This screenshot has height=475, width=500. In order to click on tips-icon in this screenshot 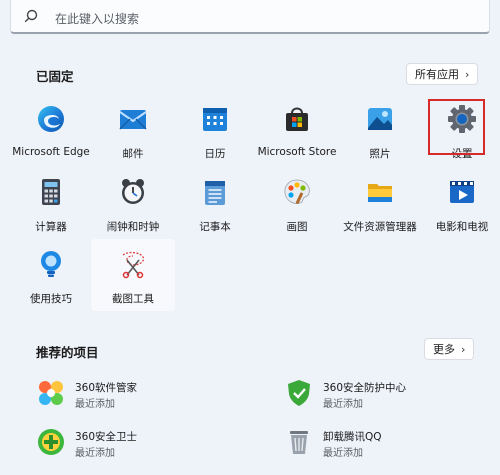, I will do `click(51, 264)`.